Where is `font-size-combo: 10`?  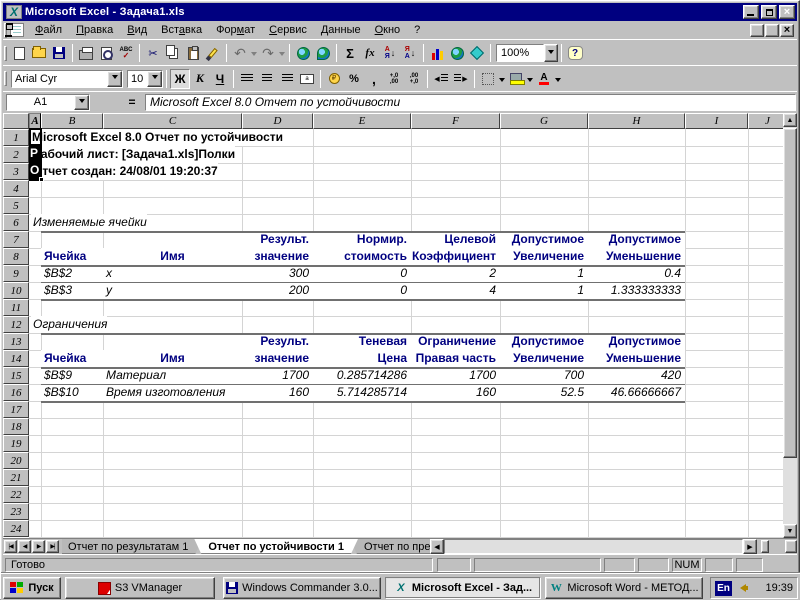 font-size-combo: 10 is located at coordinates (145, 78).